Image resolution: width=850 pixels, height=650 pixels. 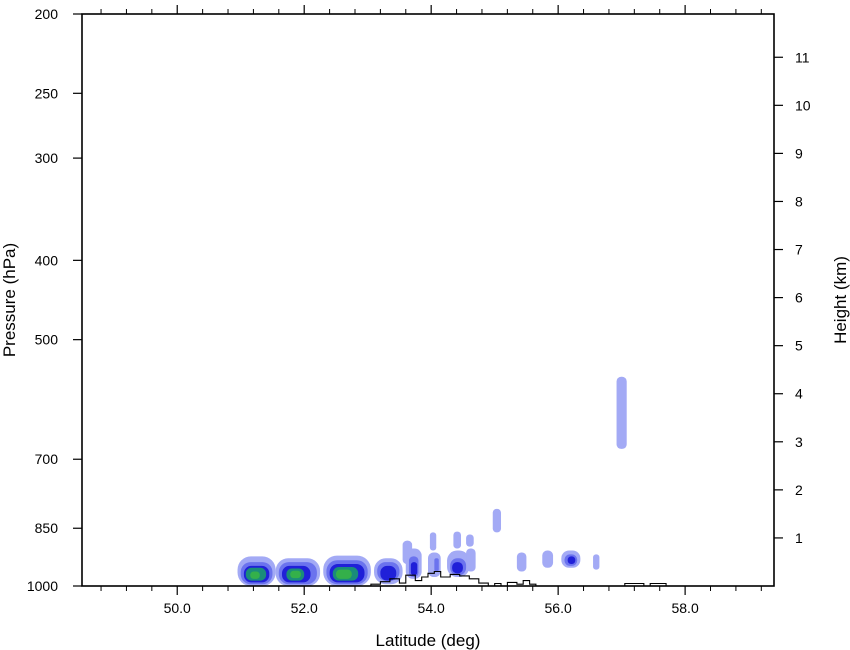 I want to click on y2-tick-label: 3, so click(x=799, y=442).